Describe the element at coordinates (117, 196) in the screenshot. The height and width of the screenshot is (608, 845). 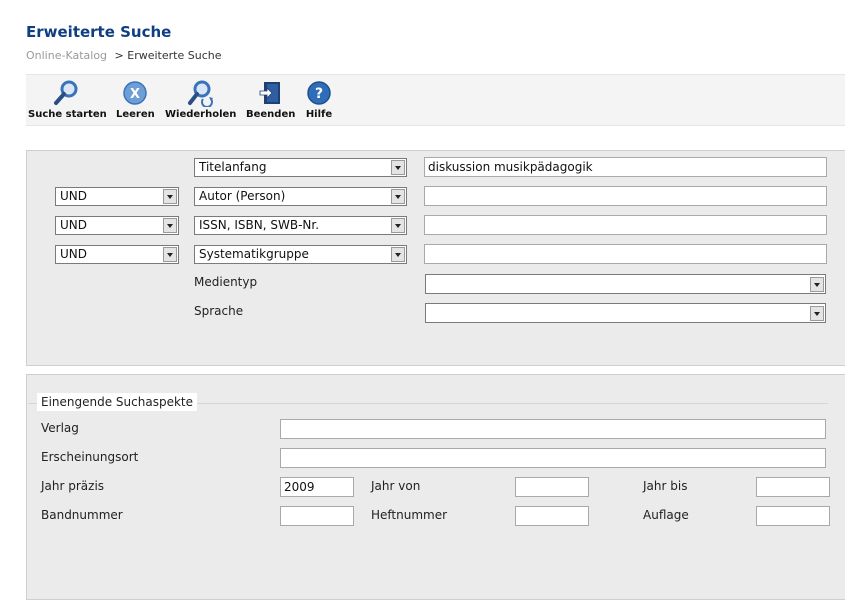
I see `operator-select-2: UND` at that location.